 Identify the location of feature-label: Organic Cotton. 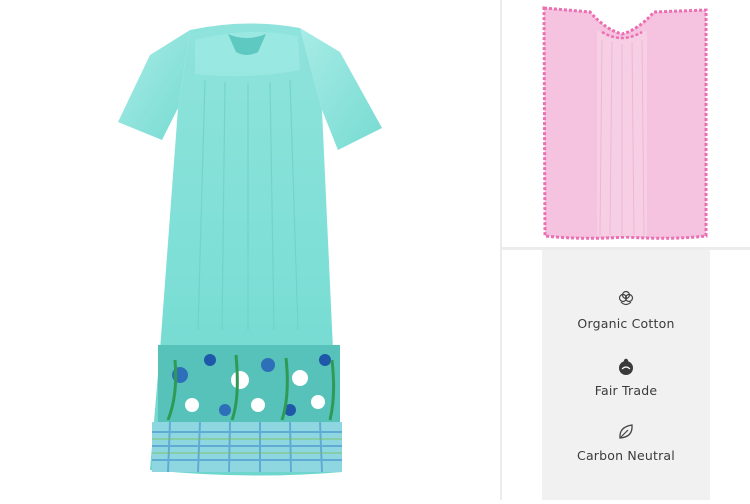
(626, 323).